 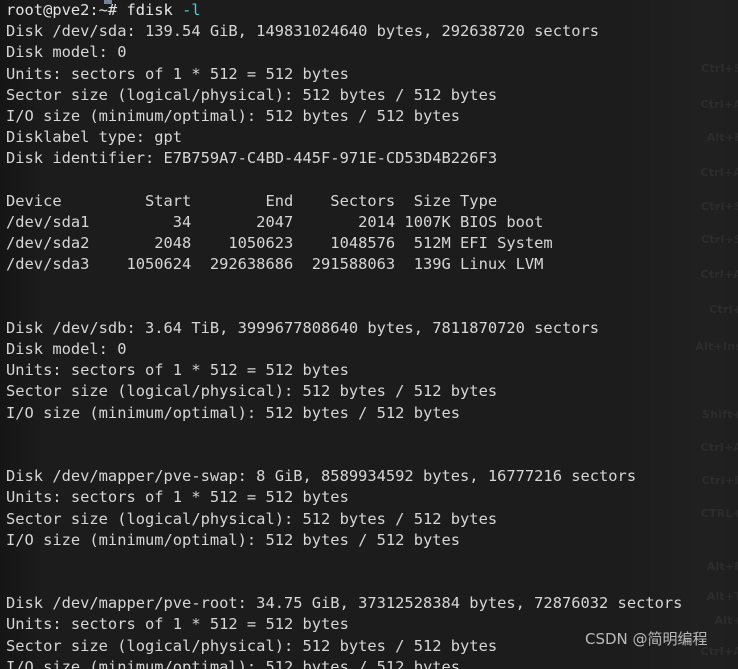 What do you see at coordinates (275, 221) in the screenshot?
I see `output-line: /dev/sda1 34 2047 2014 1007K BIOS boot` at bounding box center [275, 221].